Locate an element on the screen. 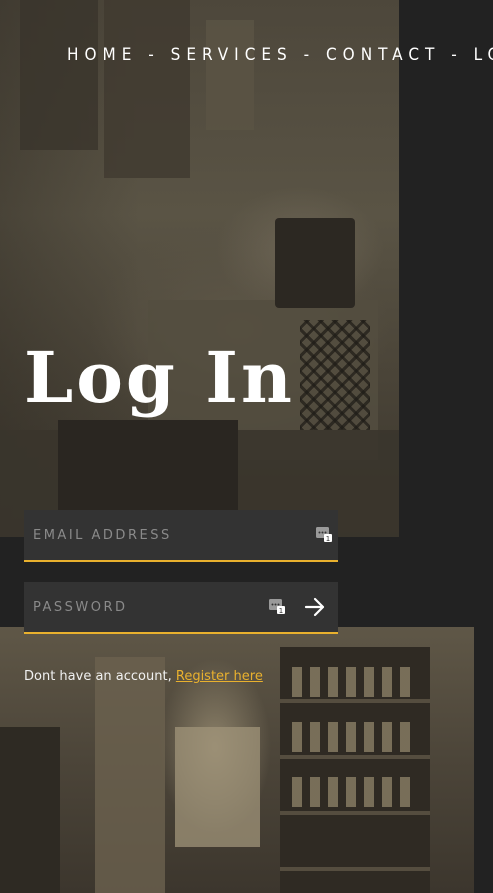 The width and height of the screenshot is (493, 893). email-field-container: 1 is located at coordinates (181, 536).